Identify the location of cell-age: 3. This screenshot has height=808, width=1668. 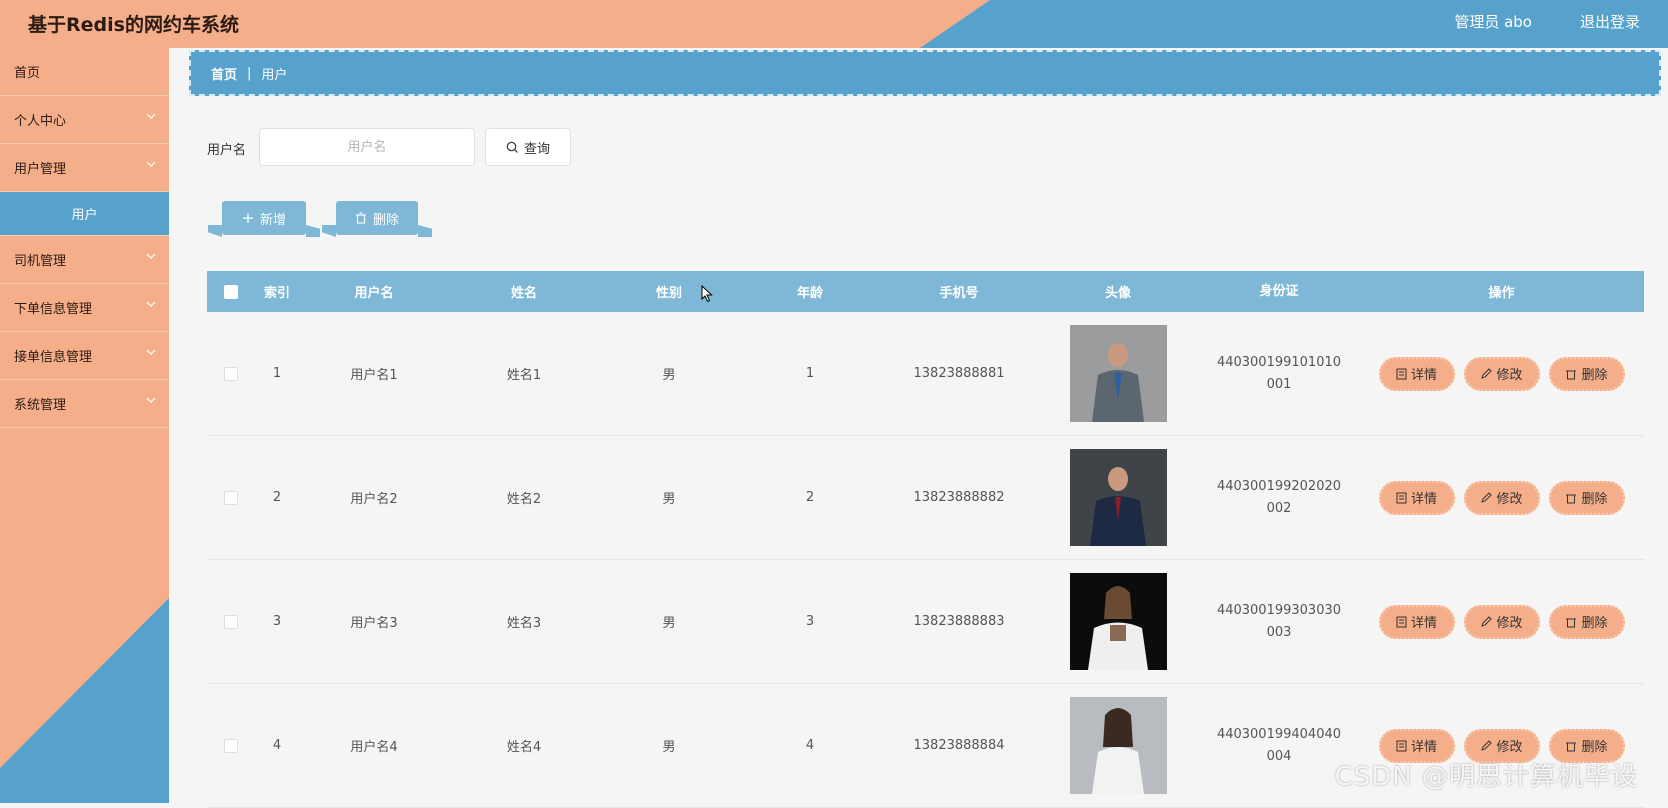
(810, 621).